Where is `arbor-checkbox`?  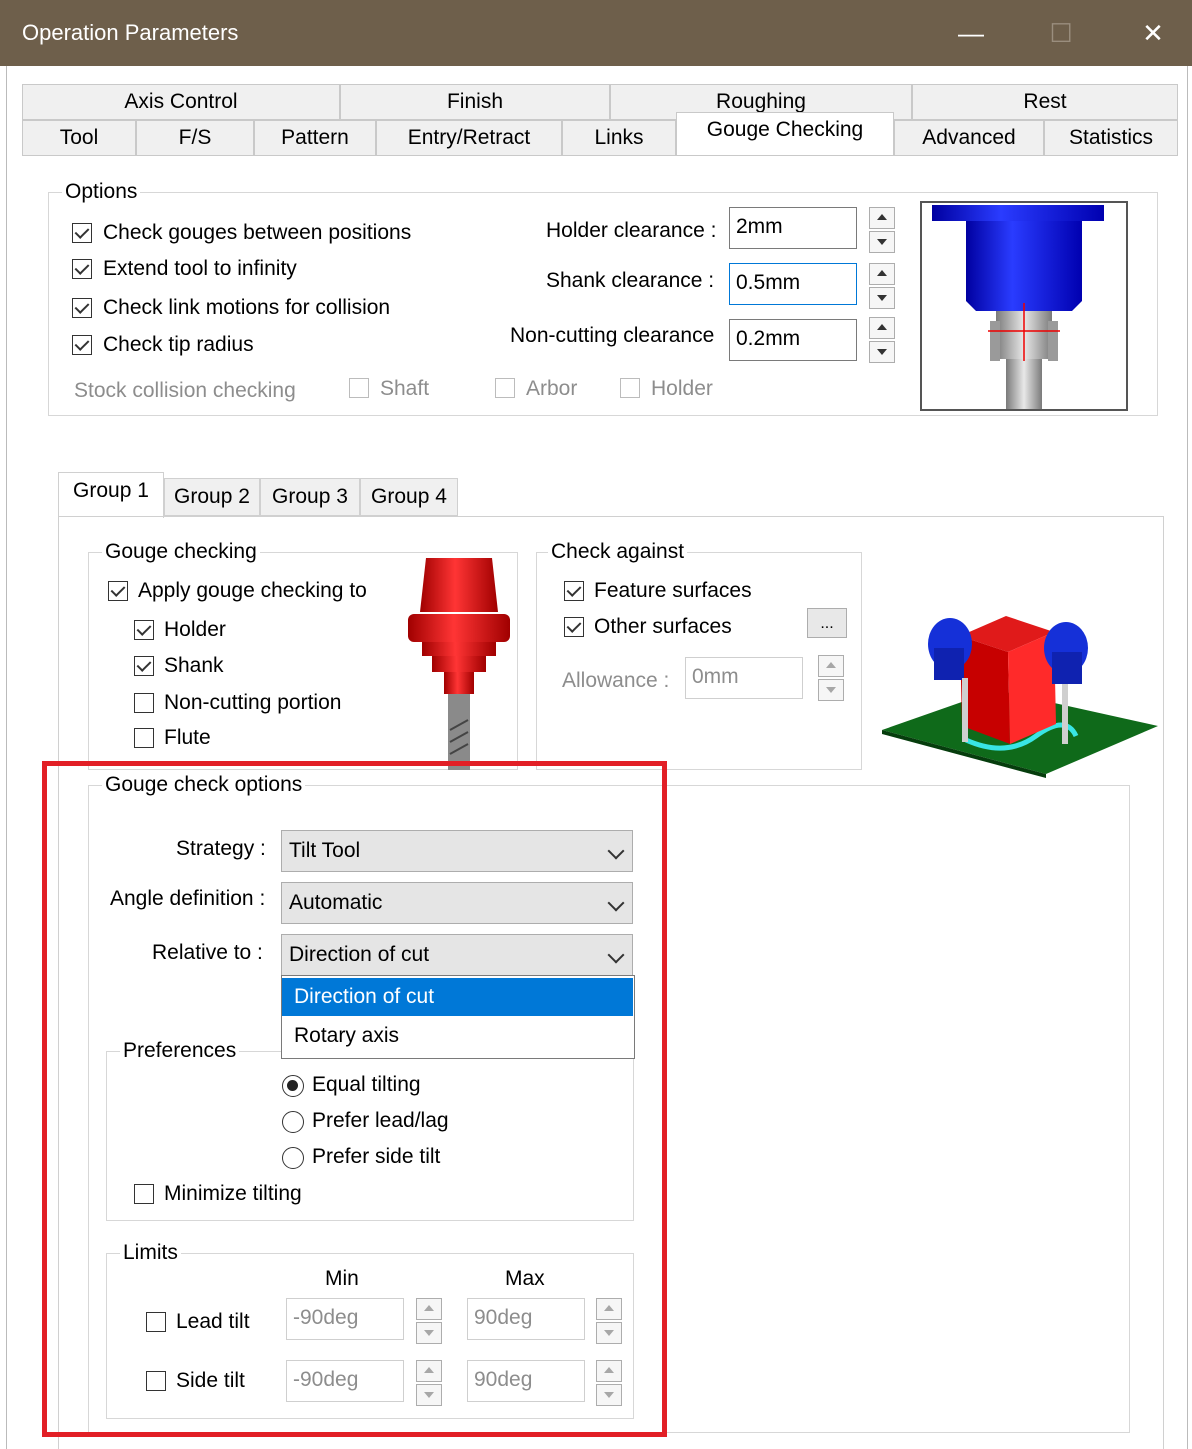 arbor-checkbox is located at coordinates (505, 388).